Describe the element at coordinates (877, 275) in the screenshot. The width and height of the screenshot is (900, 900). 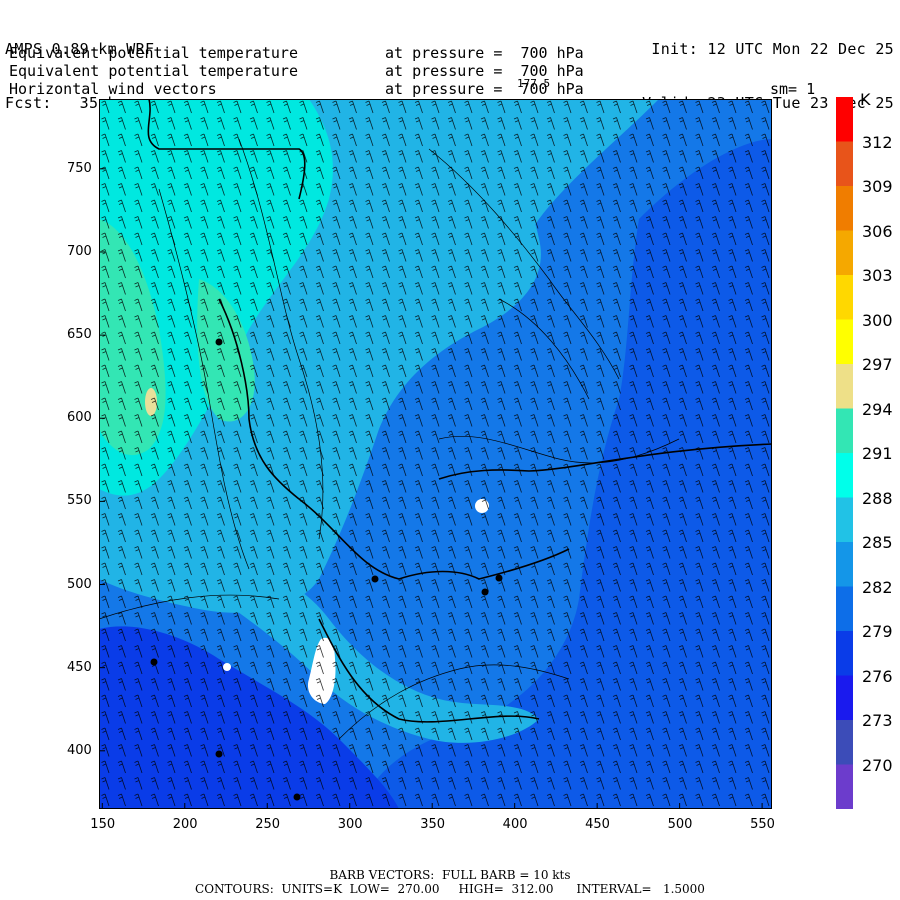
I see `colorbar-level-label: 303` at that location.